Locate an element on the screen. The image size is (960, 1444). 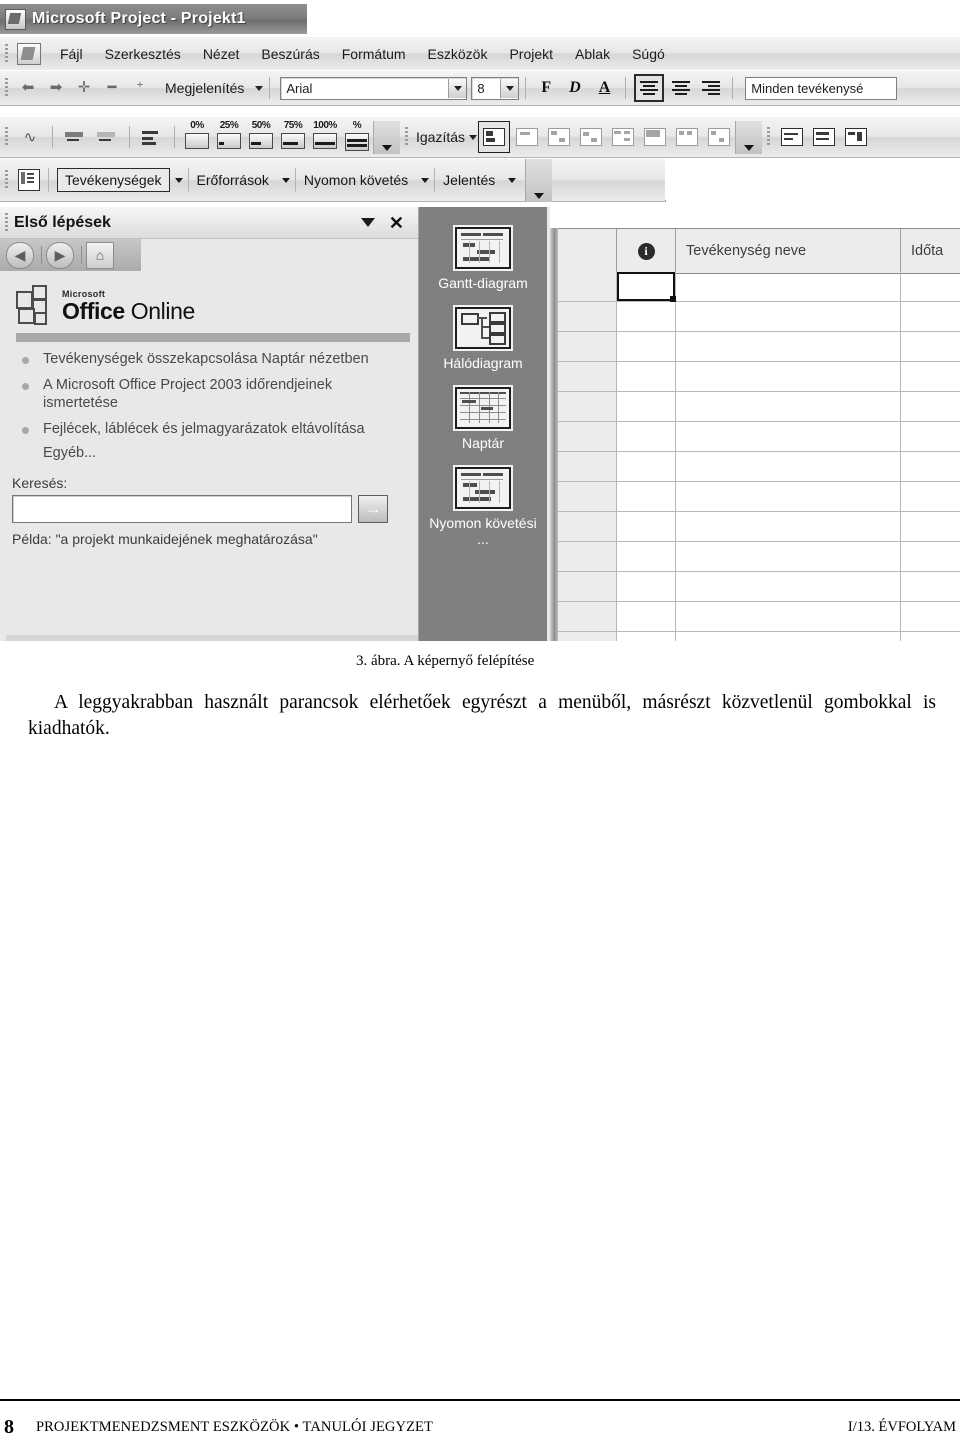
guide-tasks-caret-icon is located at coordinates (179, 180).